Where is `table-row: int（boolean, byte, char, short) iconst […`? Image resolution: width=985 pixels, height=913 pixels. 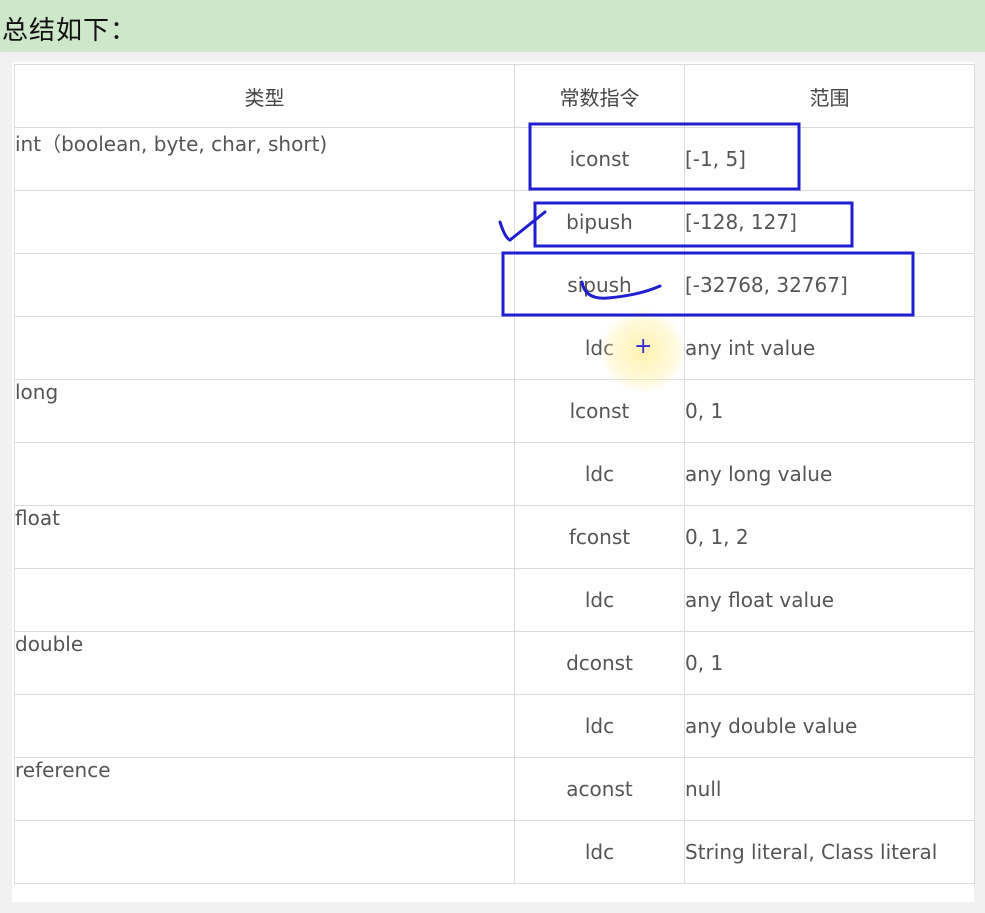
table-row: int（boolean, byte, char, short) iconst [… is located at coordinates (494, 159).